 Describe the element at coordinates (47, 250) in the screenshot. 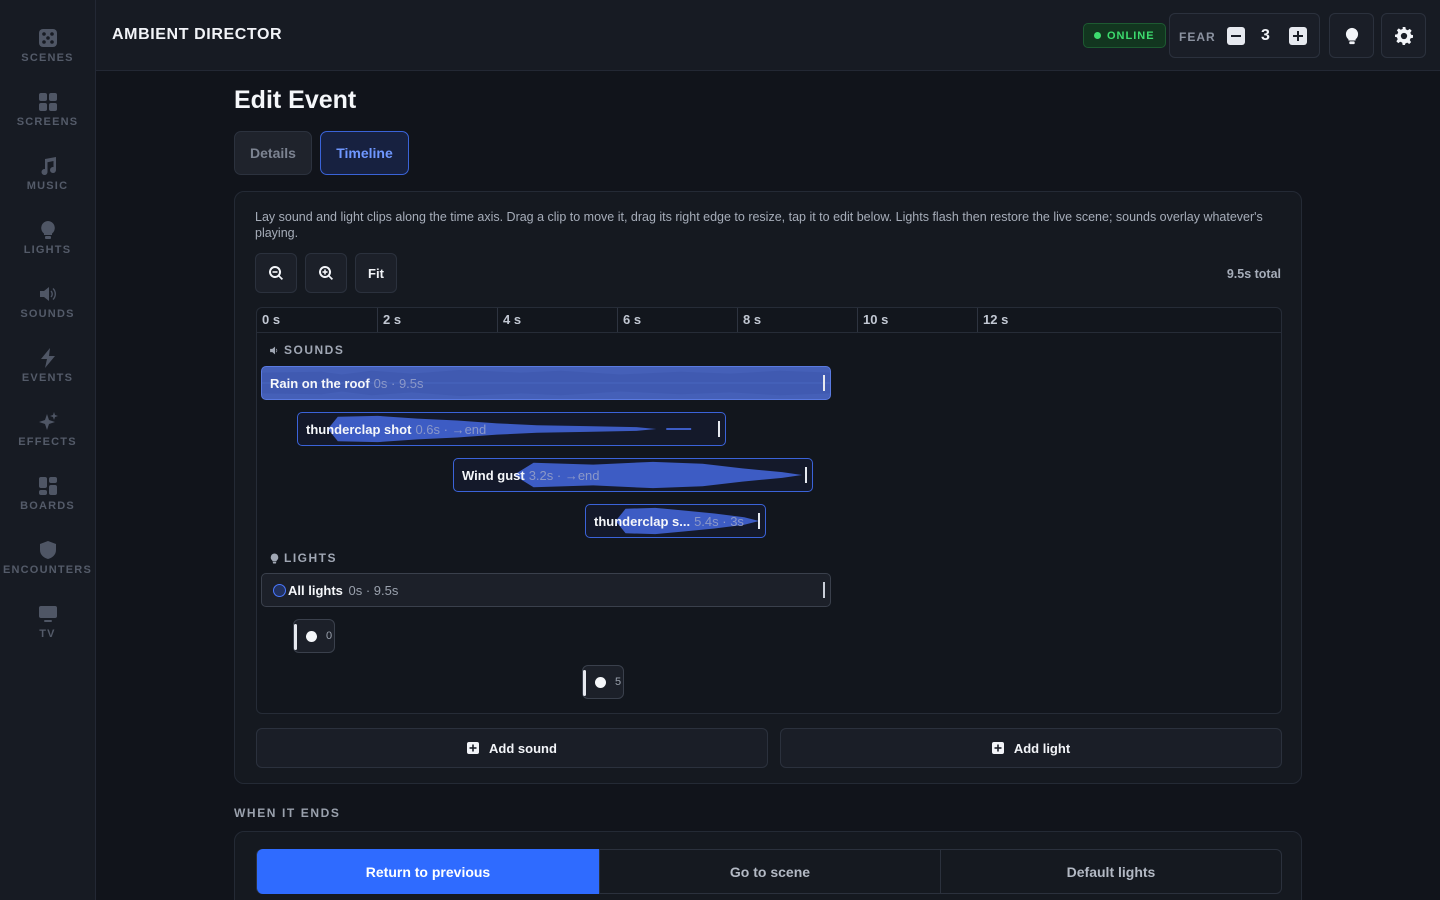

I see `sidebar-item-label: LIGHTS` at that location.